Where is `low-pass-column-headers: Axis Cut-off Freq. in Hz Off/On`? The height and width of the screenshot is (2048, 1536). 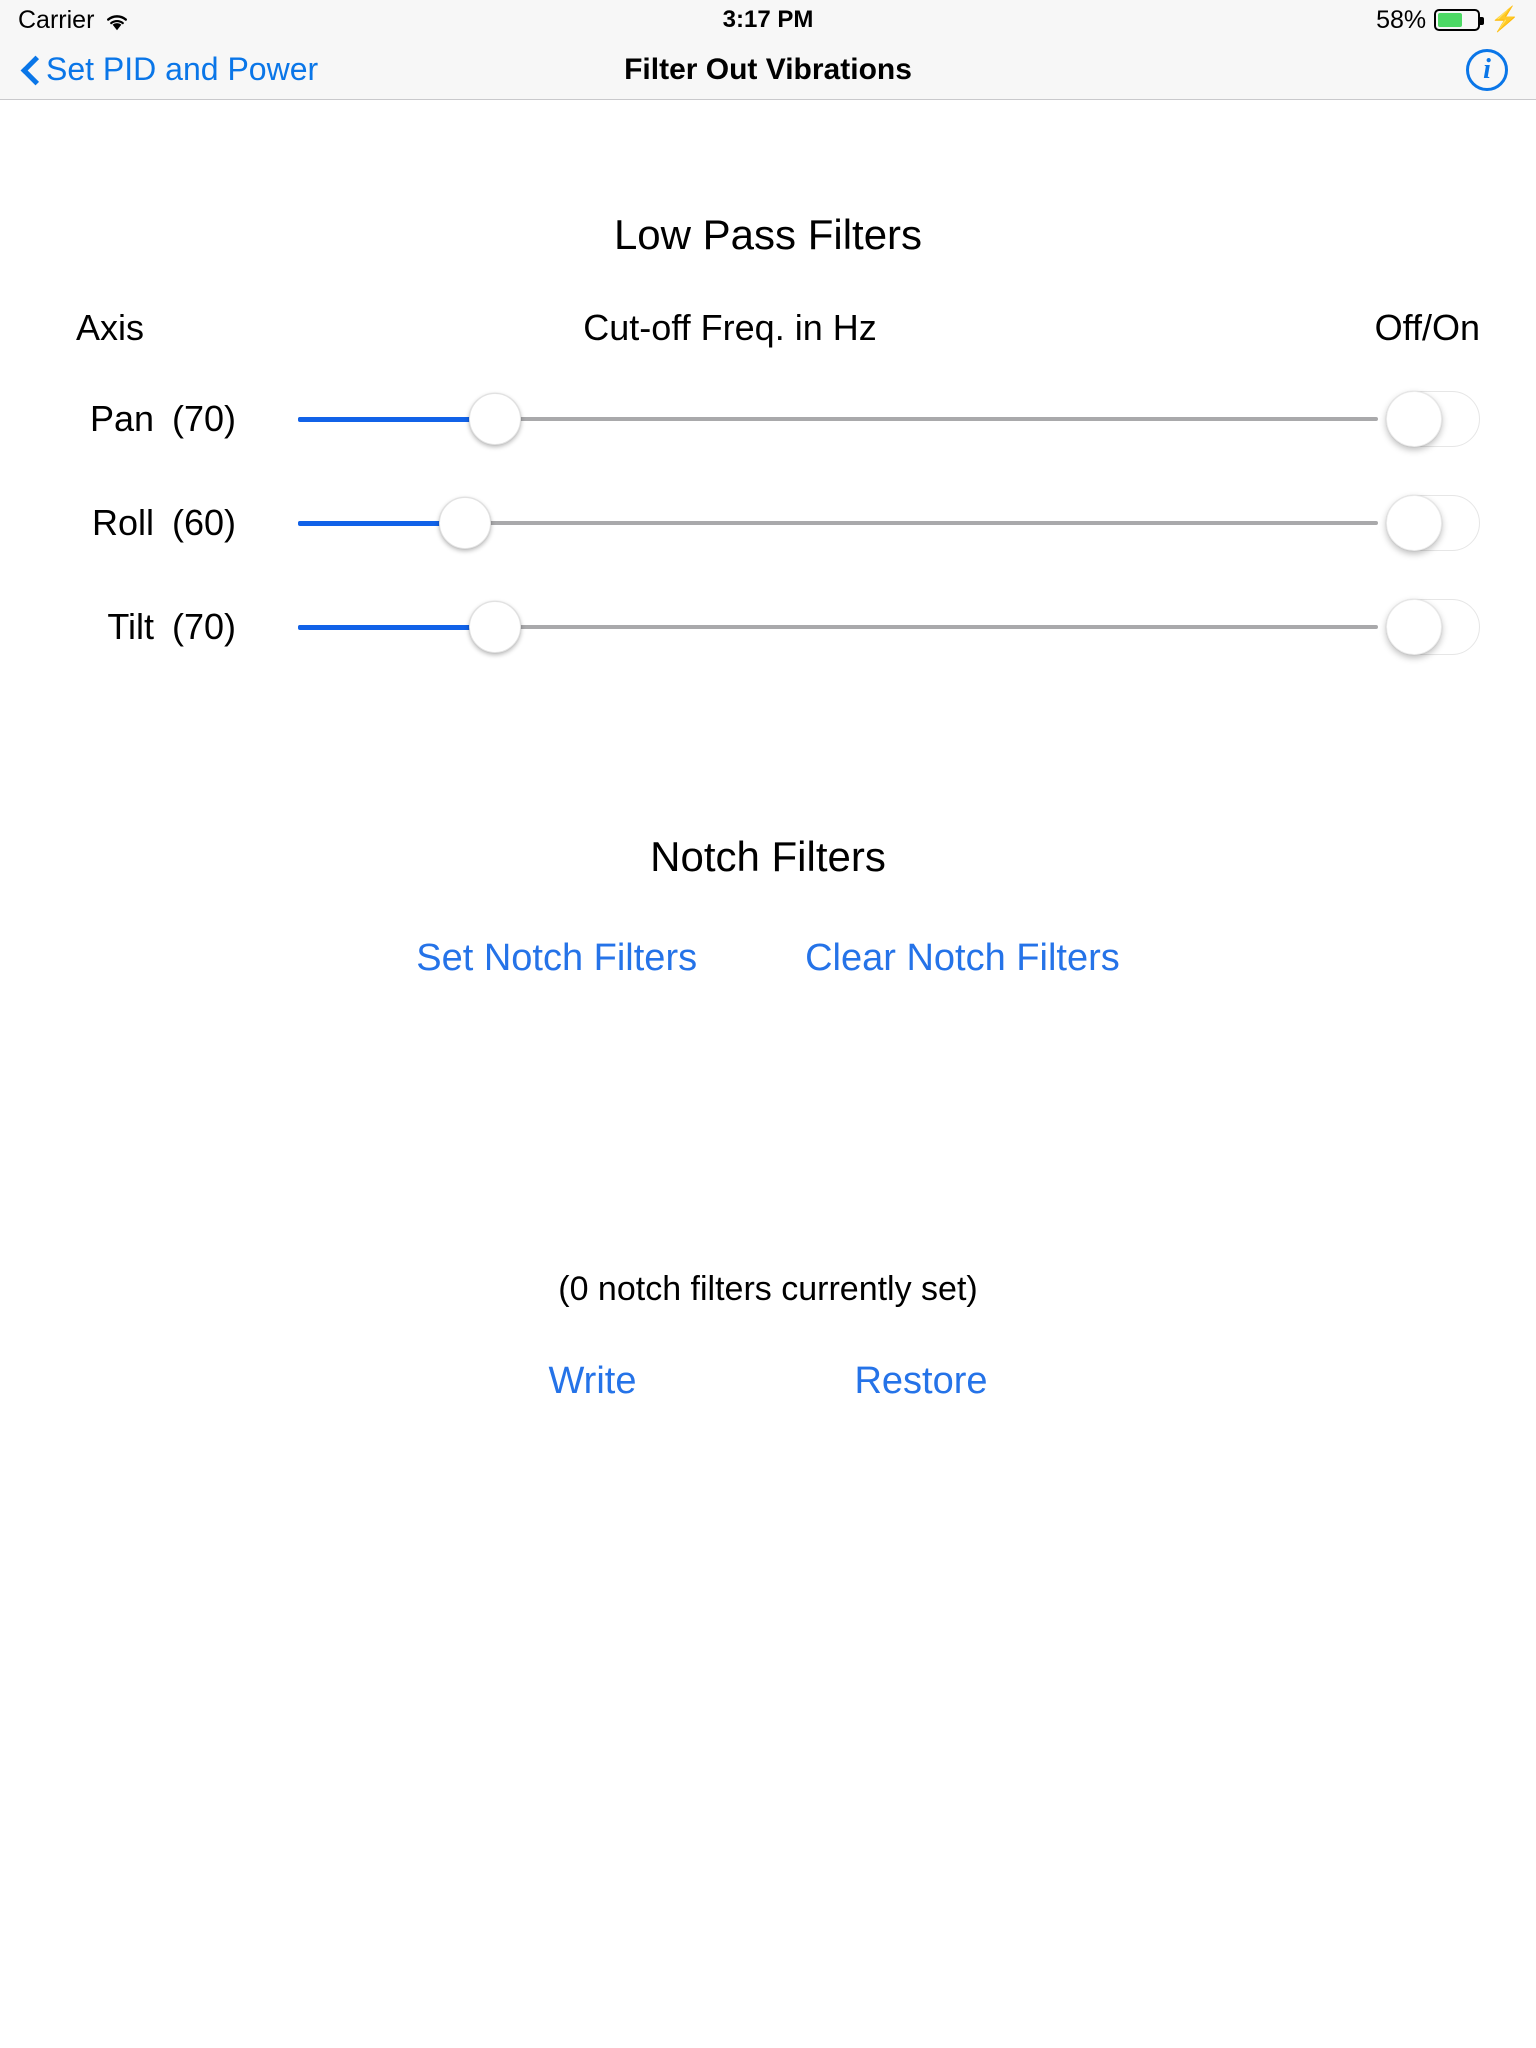 low-pass-column-headers: Axis Cut-off Freq. in Hz Off/On is located at coordinates (768, 337).